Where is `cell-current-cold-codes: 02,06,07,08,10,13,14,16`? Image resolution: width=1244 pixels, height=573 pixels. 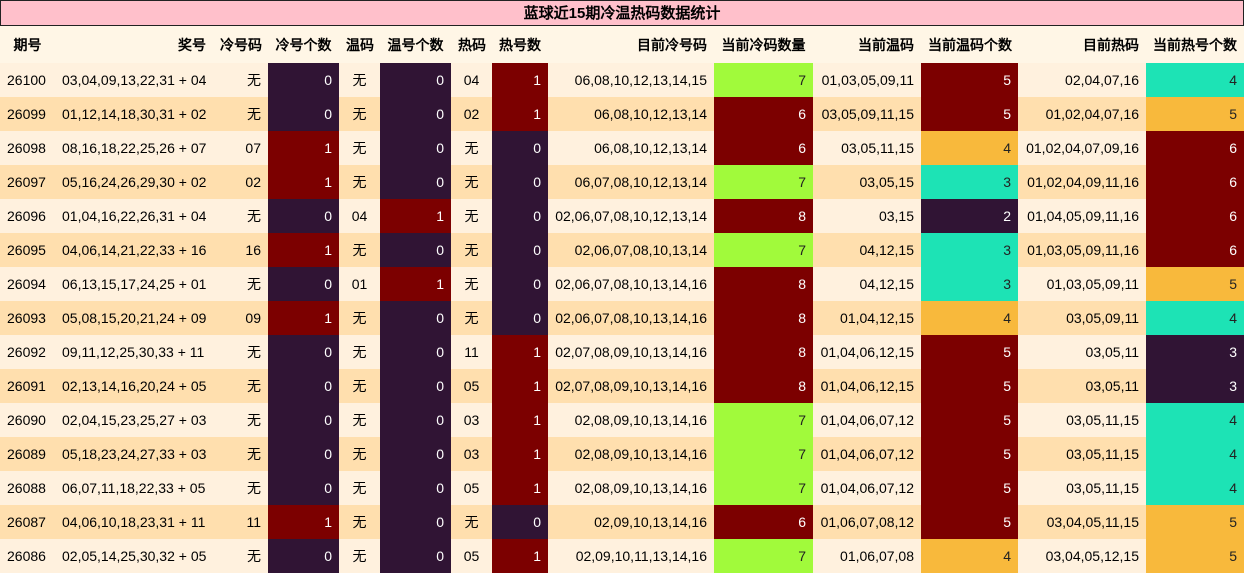 cell-current-cold-codes: 02,06,07,08,10,13,14,16 is located at coordinates (631, 284).